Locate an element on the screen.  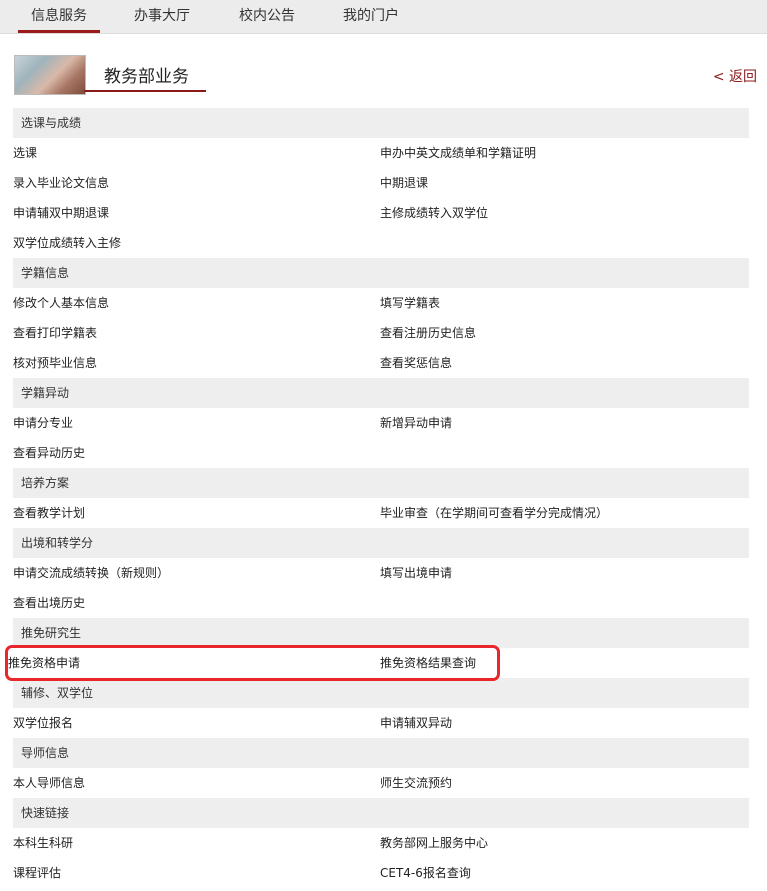
service-link: 申请辅双异动 is located at coordinates (416, 723).